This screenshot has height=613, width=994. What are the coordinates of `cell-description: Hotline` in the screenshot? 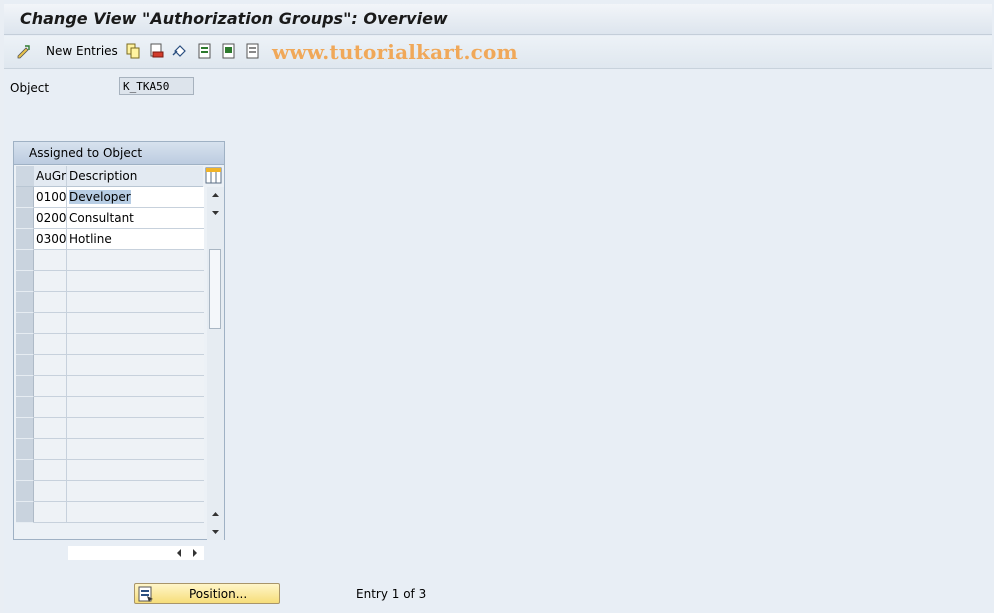 It's located at (135, 239).